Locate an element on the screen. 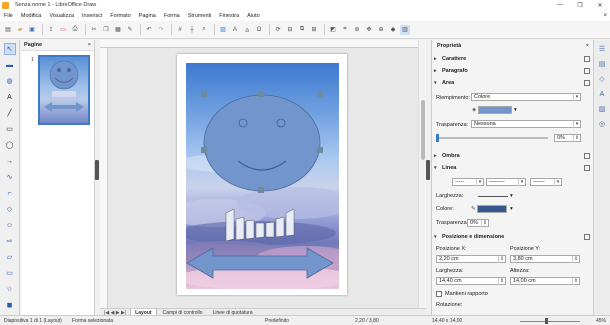  fill-color-dropdown-icon: ▾ is located at coordinates (515, 110).